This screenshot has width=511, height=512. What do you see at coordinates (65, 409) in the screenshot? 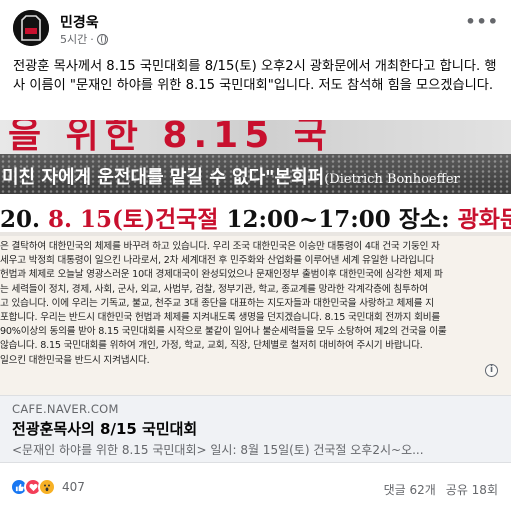
I see `link-domain: CAFE.NAVER.COM` at bounding box center [65, 409].